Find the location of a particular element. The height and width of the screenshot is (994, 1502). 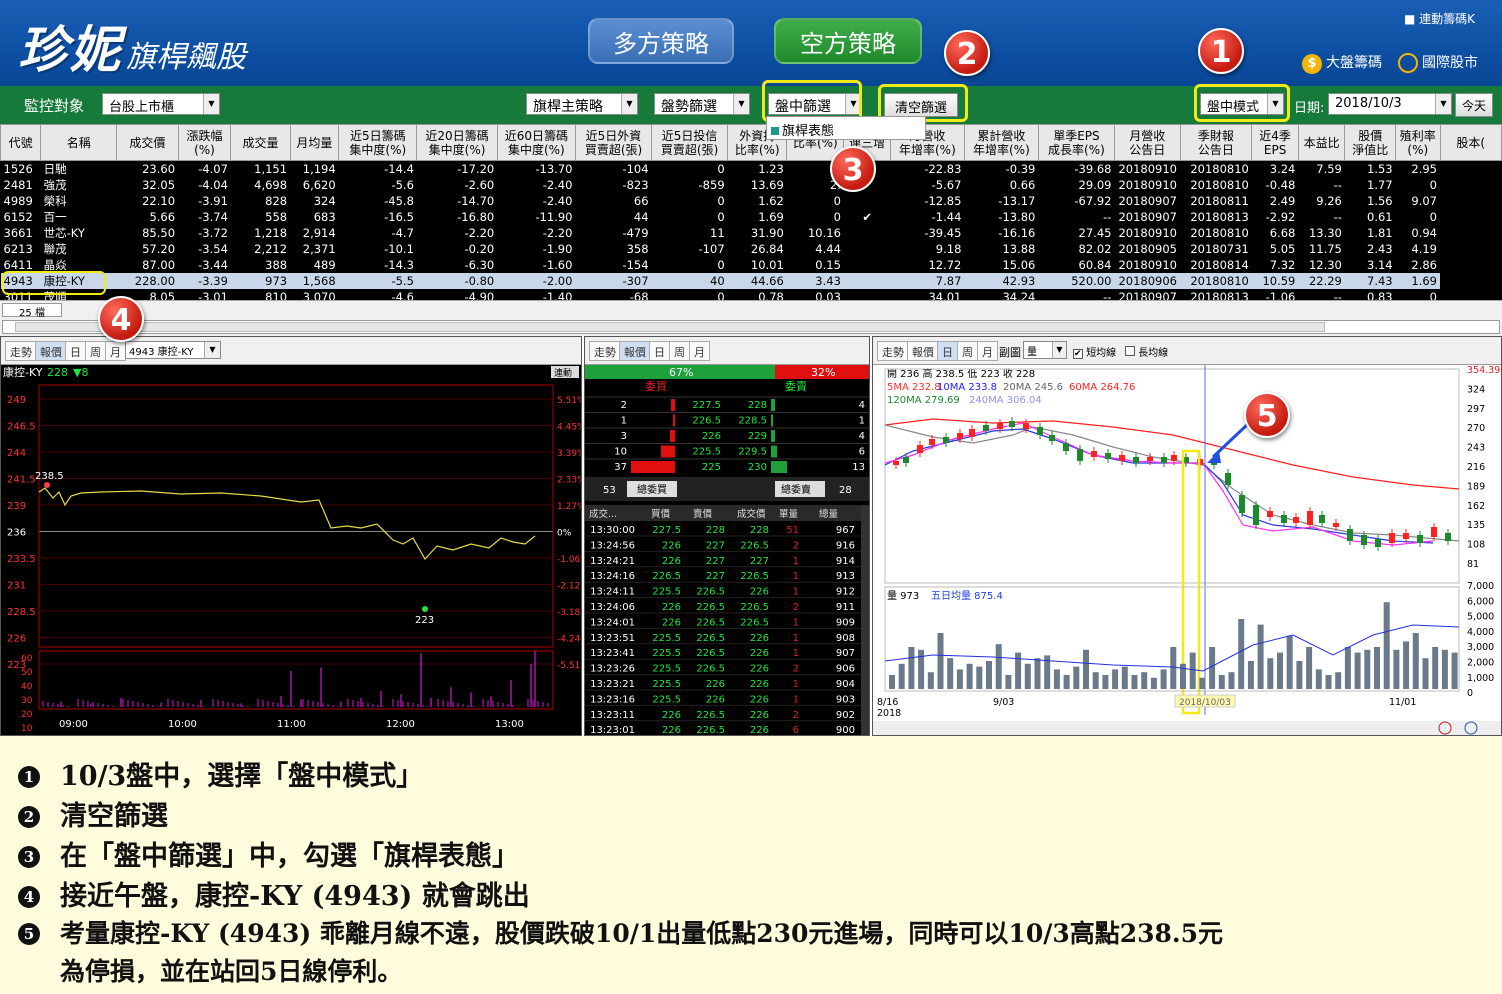

ask-bar is located at coordinates (773, 405).